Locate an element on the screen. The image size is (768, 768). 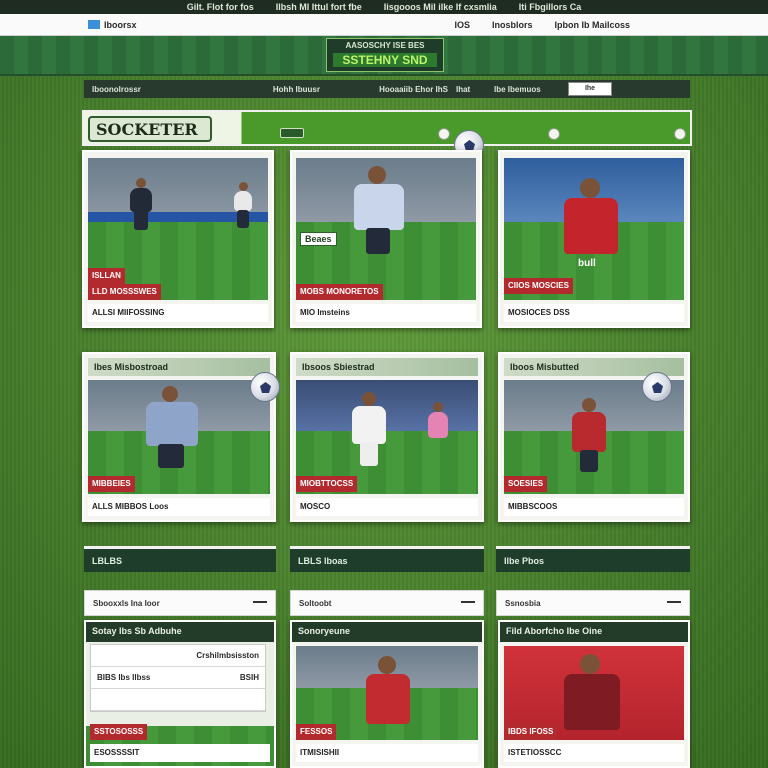
stats-row: Crshilmbsisston is located at coordinates (178, 656).